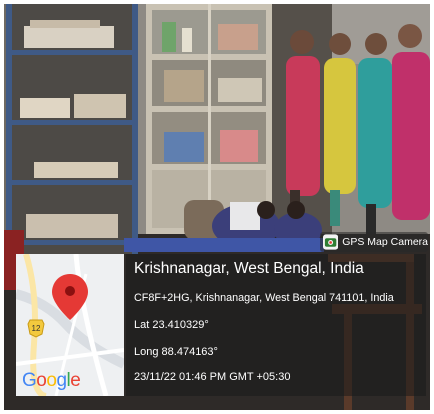 This screenshot has height=414, width=434. What do you see at coordinates (385, 242) in the screenshot?
I see `gps-badge-label: GPS Map Camera` at bounding box center [385, 242].